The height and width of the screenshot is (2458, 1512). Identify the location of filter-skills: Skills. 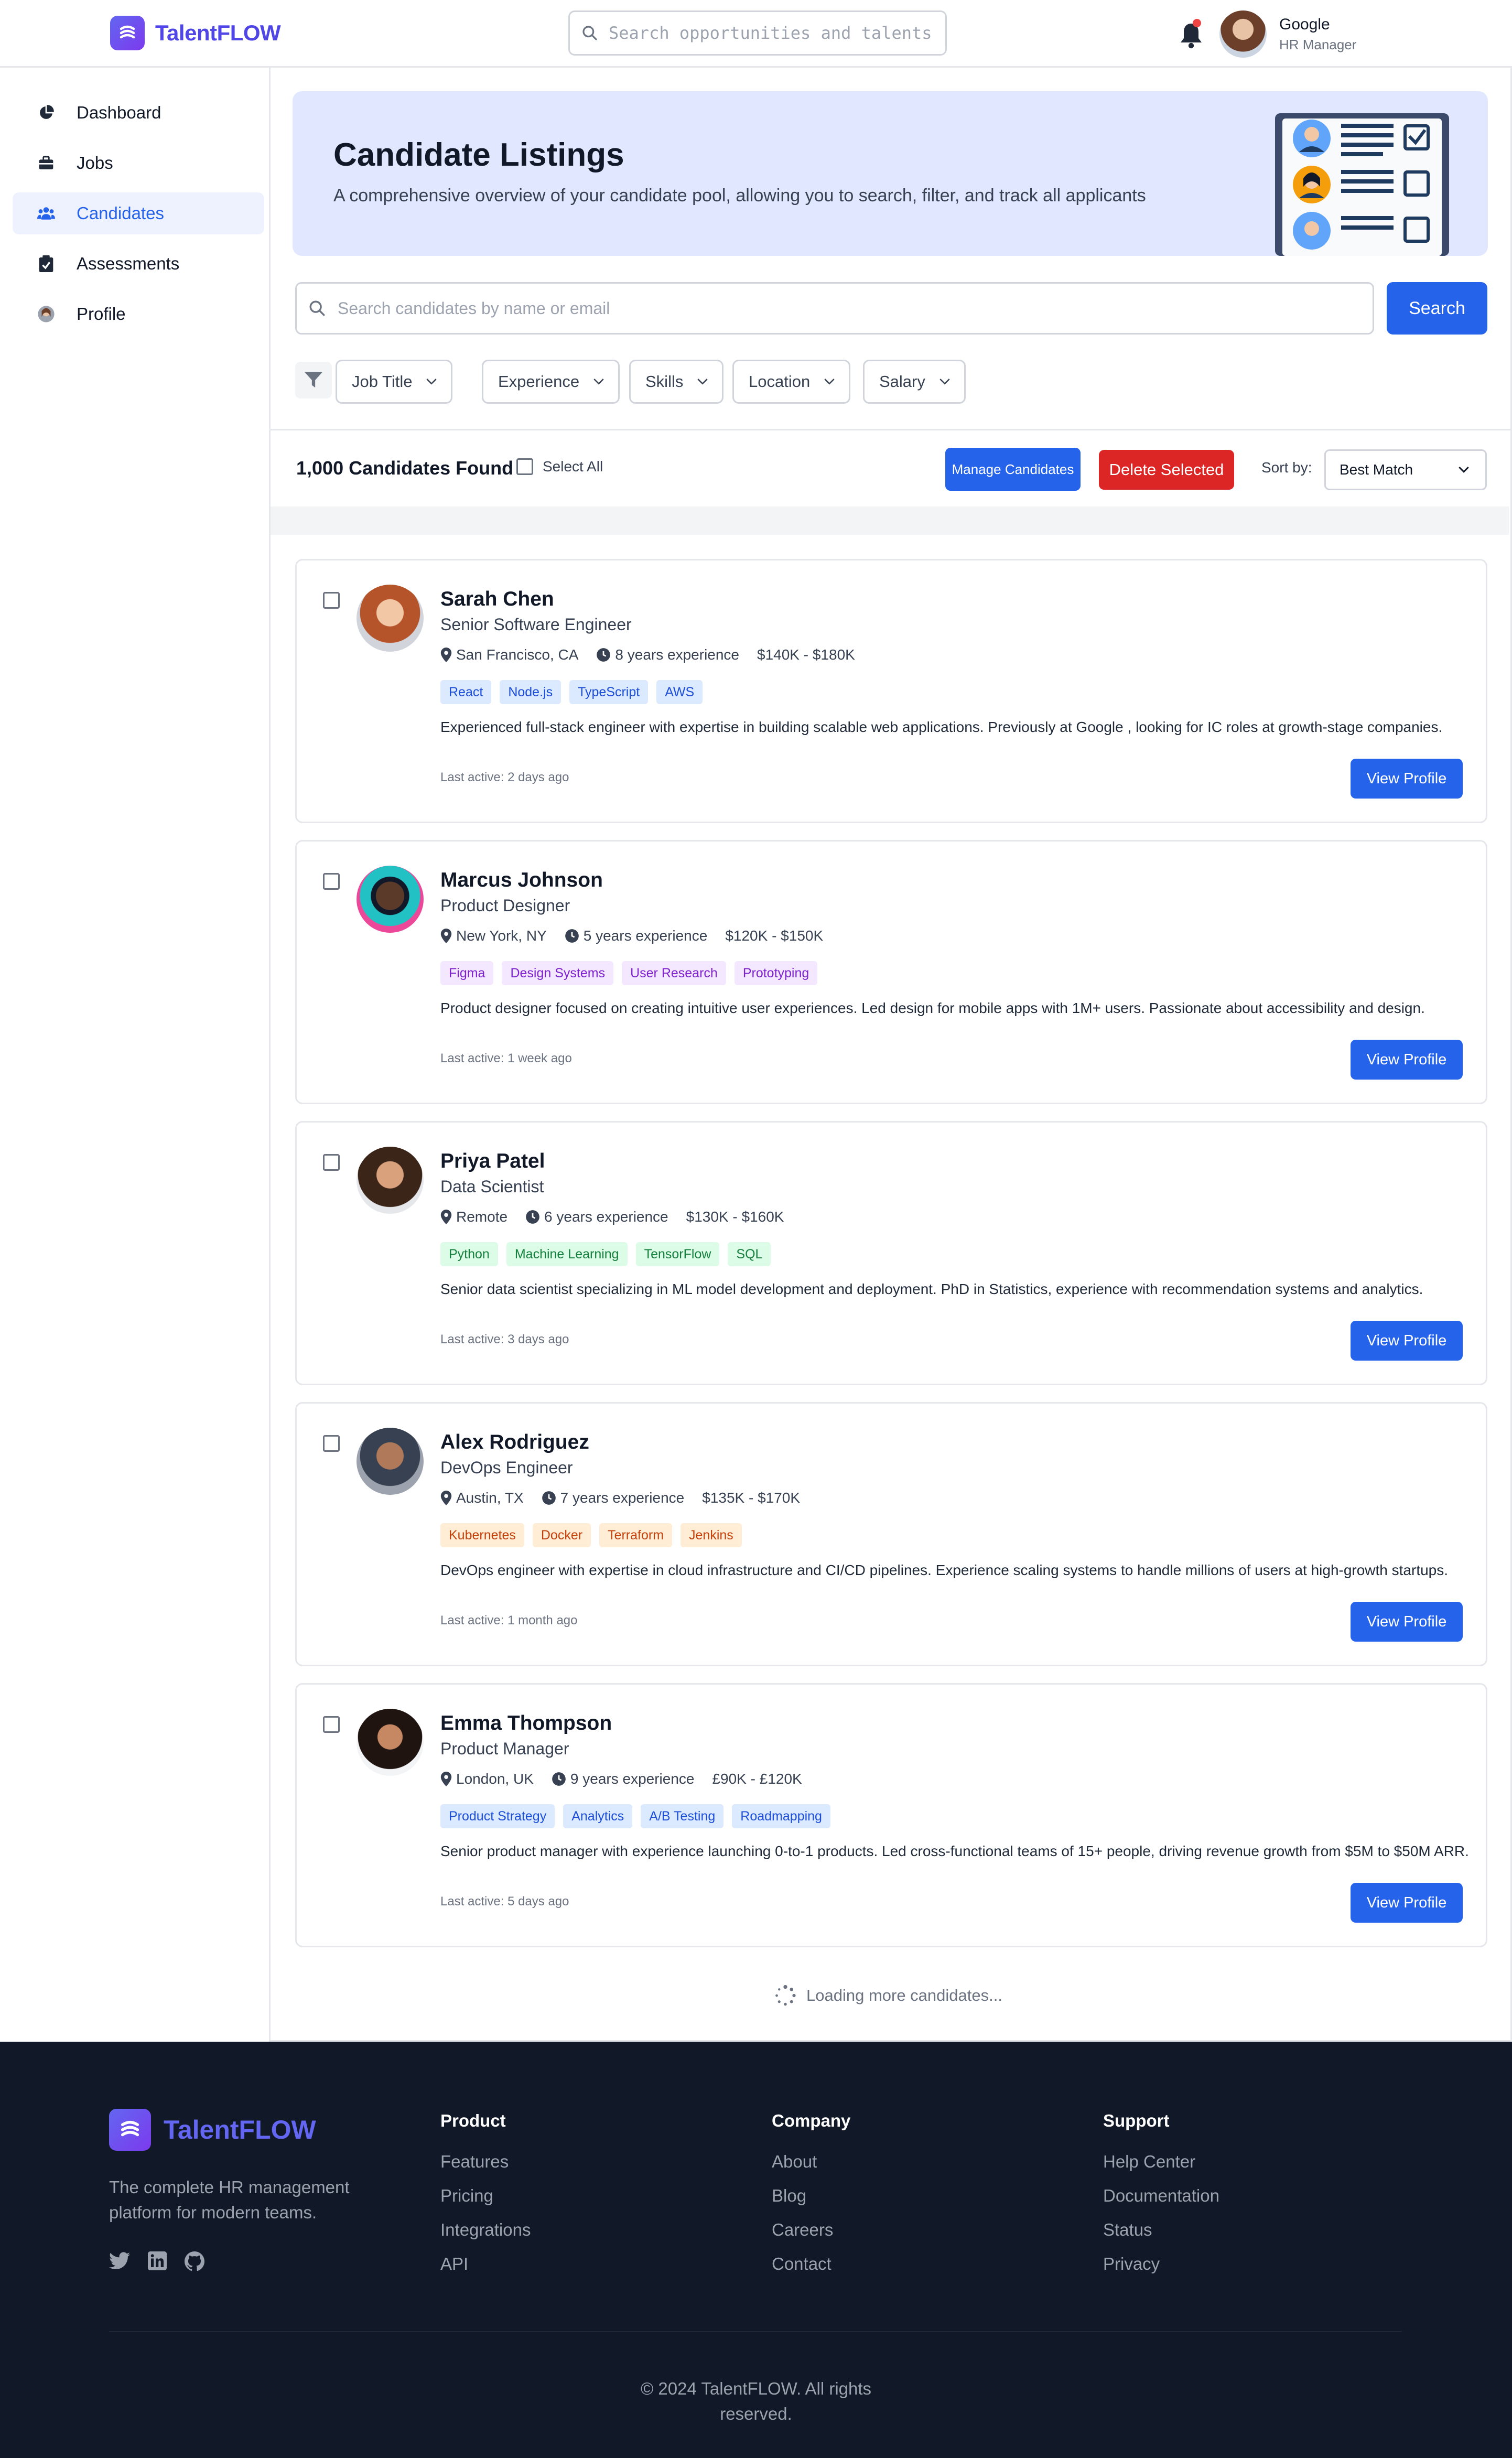
(676, 382).